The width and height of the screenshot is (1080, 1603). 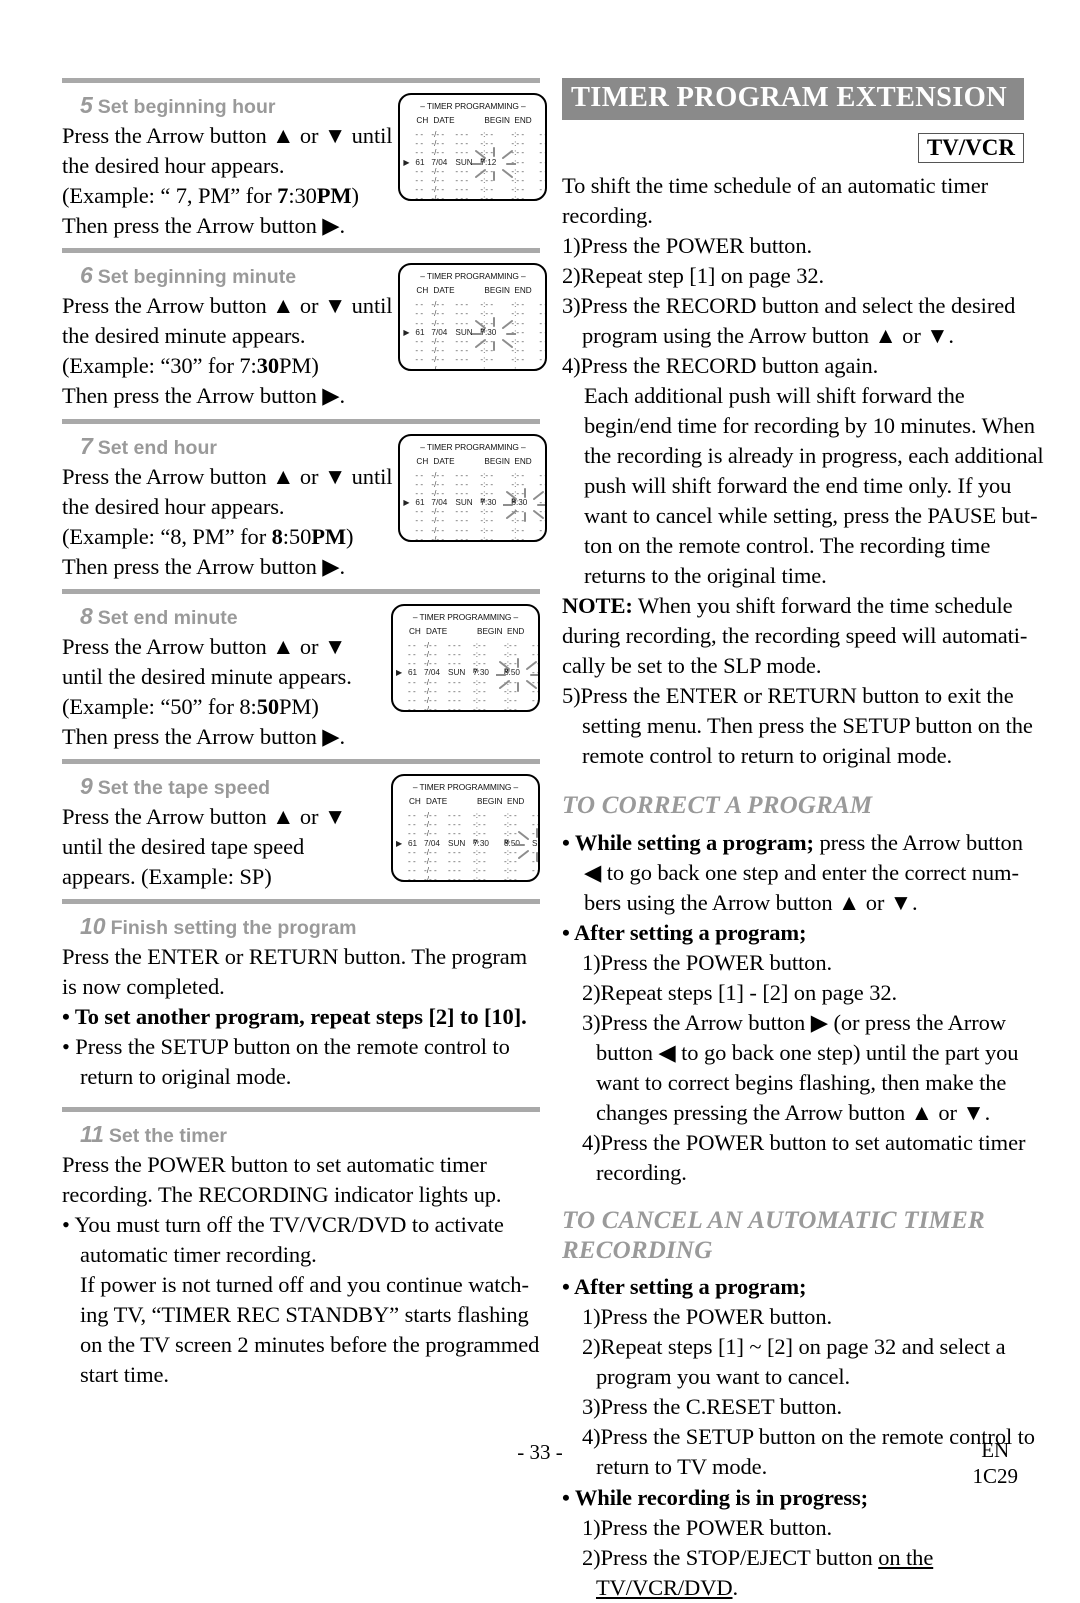 What do you see at coordinates (227, 306) in the screenshot?
I see `step-line: Press the Arrow button ▲ or ▼ until` at bounding box center [227, 306].